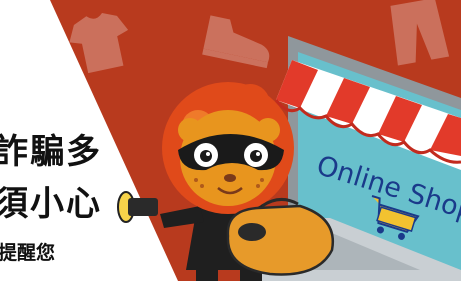  Describe the element at coordinates (51, 152) in the screenshot. I see `headline-line-1: 詐騙多` at that location.